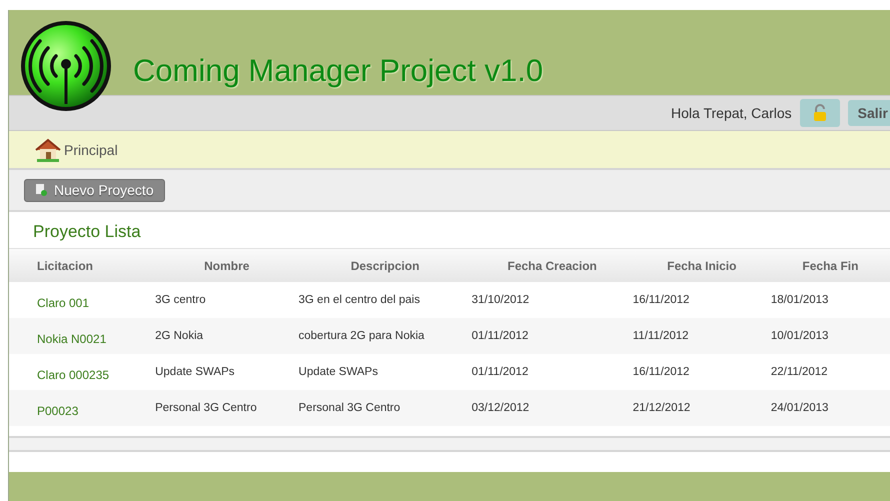 This screenshot has height=501, width=890. I want to click on lock-button, so click(820, 113).